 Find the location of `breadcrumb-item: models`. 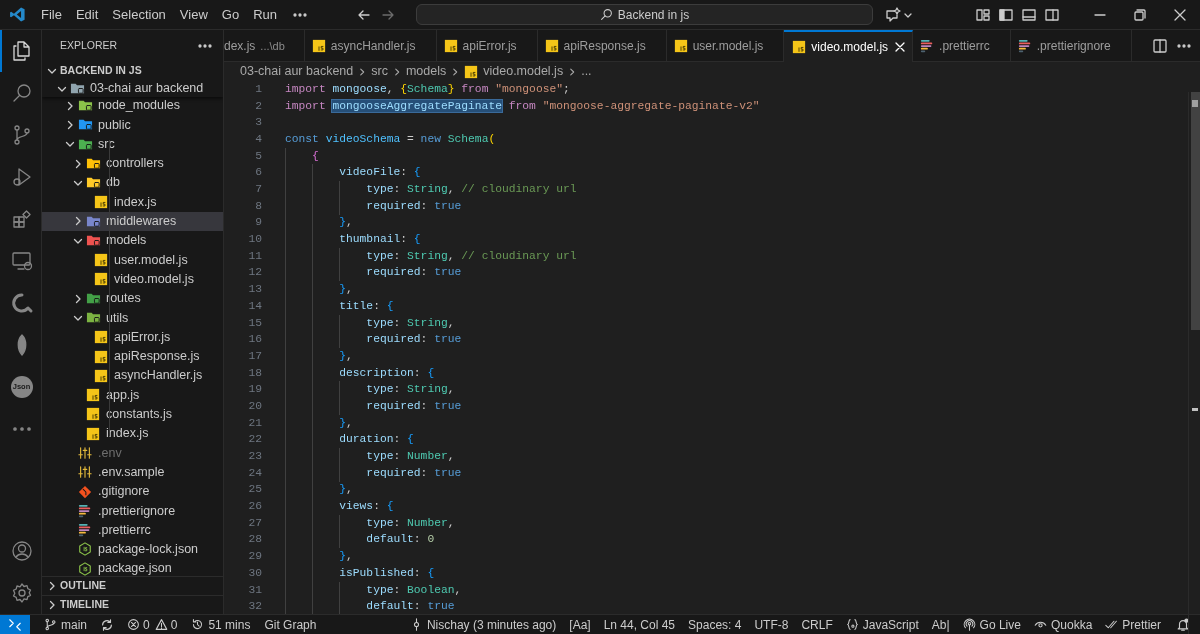

breadcrumb-item: models is located at coordinates (426, 71).